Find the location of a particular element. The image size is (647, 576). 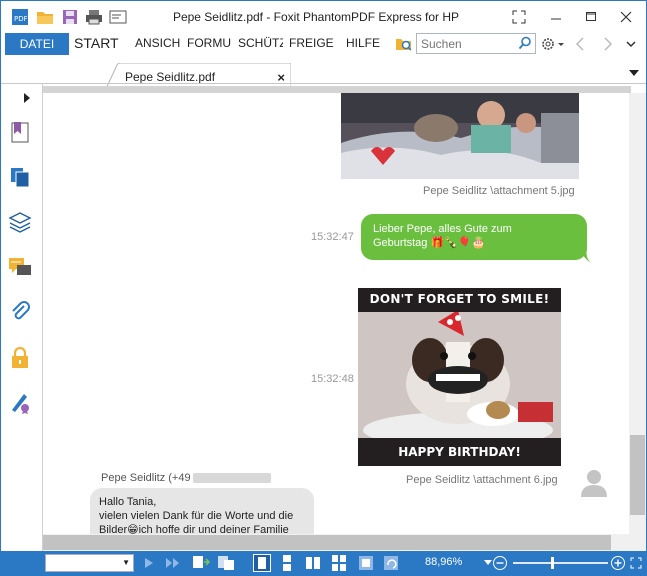

tab-ansicht: ANSICHT is located at coordinates (157, 43).